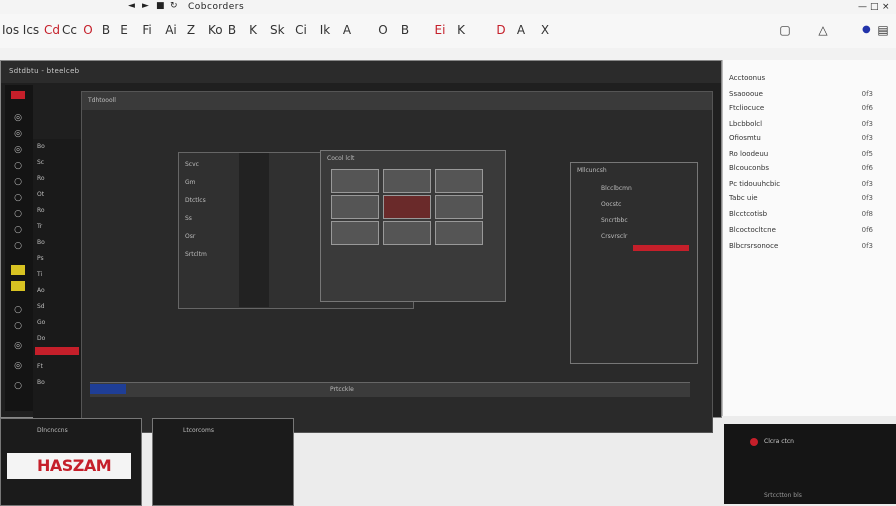 This screenshot has height=506, width=896. I want to click on layer-item: Lbcbbolcl, so click(745, 124).